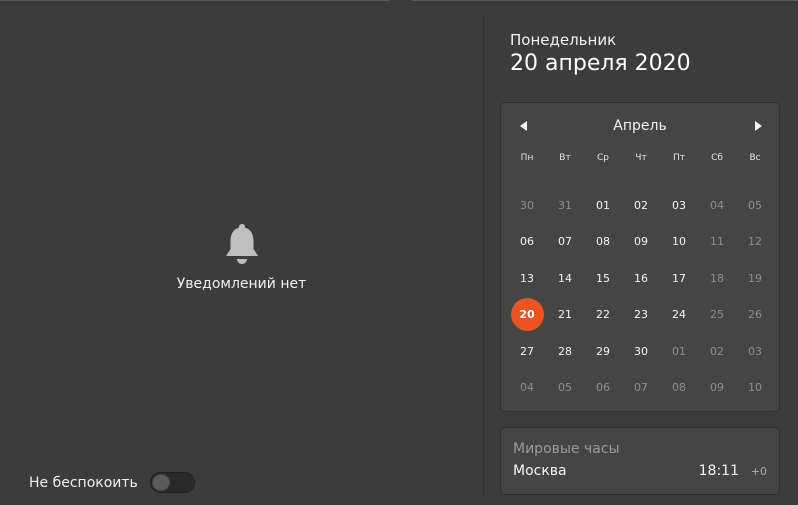 This screenshot has width=798, height=505. I want to click on current-weekday: Понедельник, so click(563, 40).